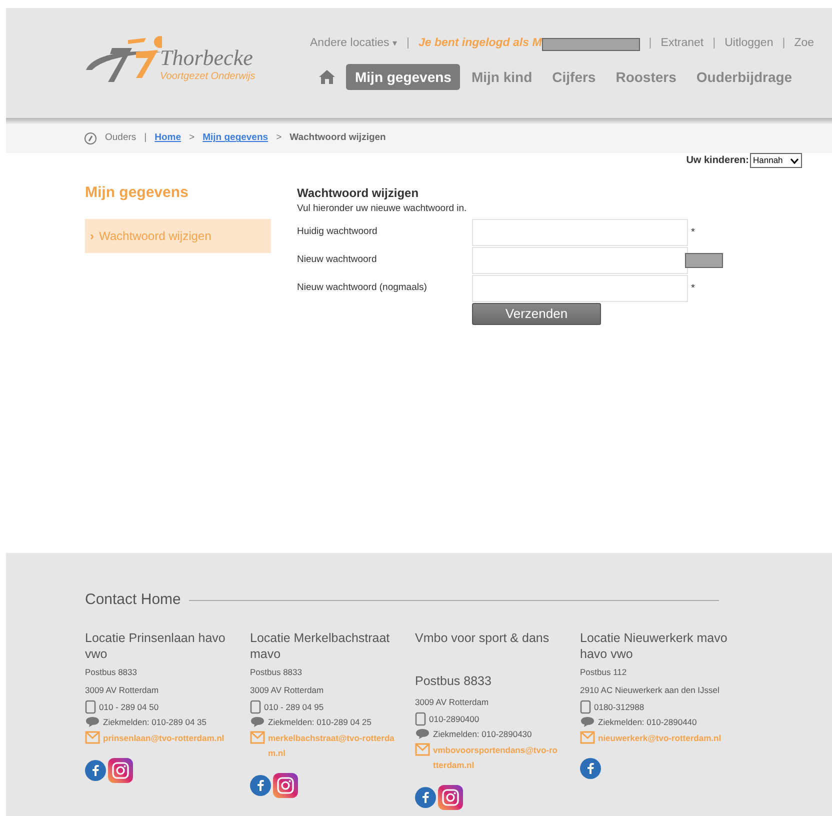  I want to click on nav-tab: Roosters, so click(646, 77).